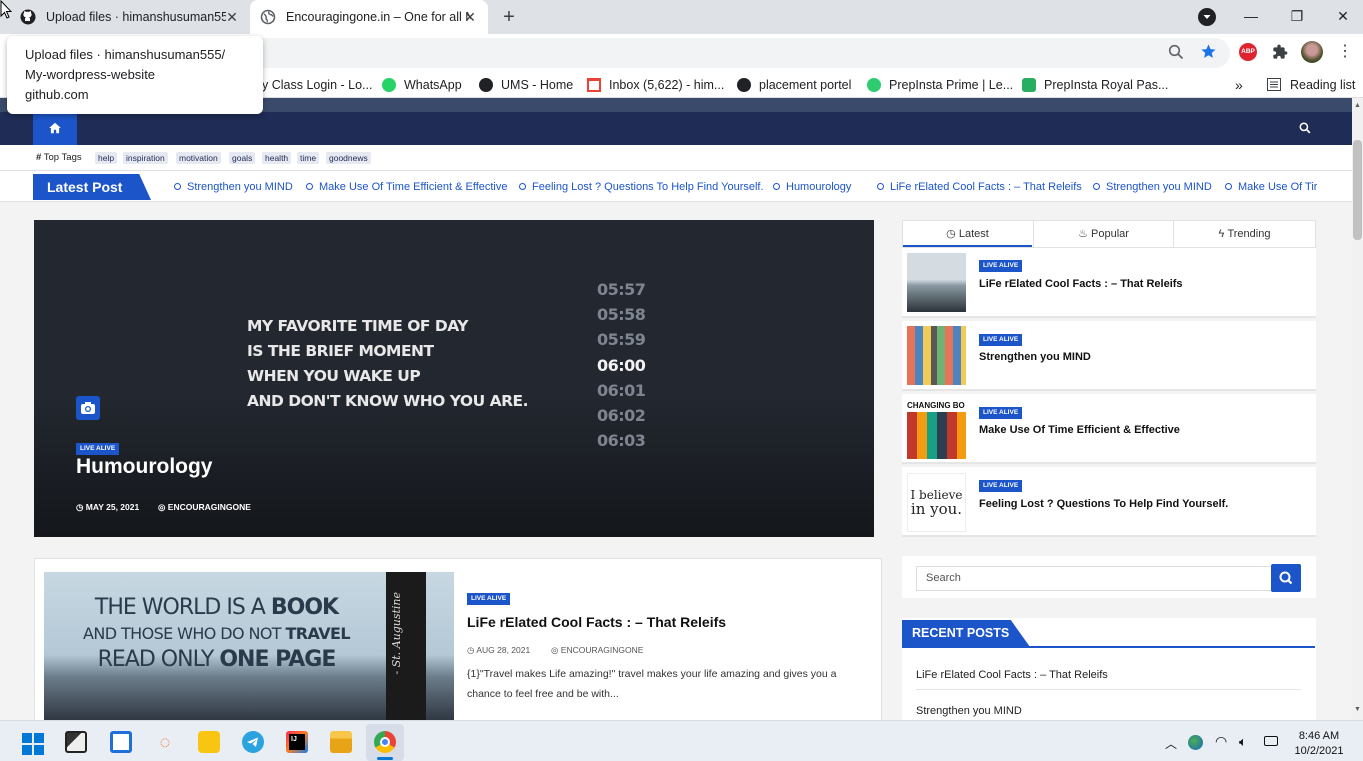 The height and width of the screenshot is (761, 1363). What do you see at coordinates (33, 744) in the screenshot?
I see `windows-start-icon` at bounding box center [33, 744].